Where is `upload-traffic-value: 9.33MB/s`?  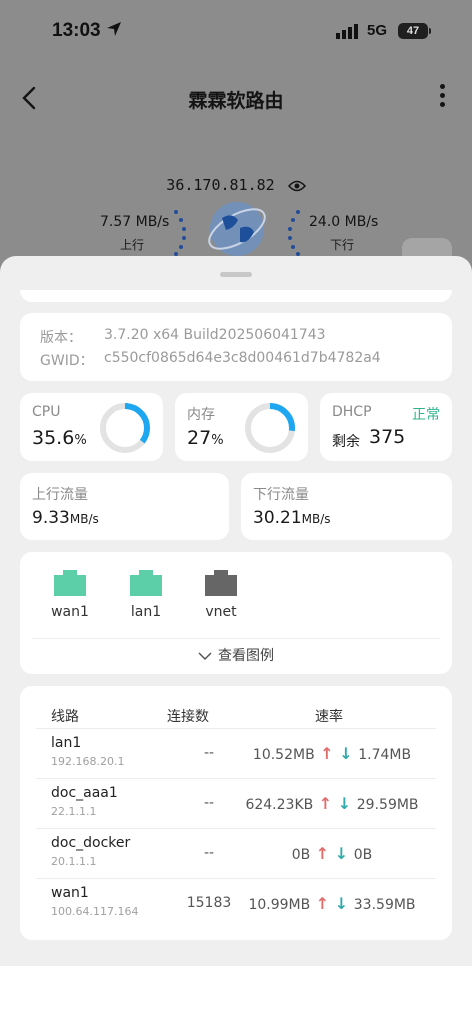
upload-traffic-value: 9.33MB/s is located at coordinates (65, 518).